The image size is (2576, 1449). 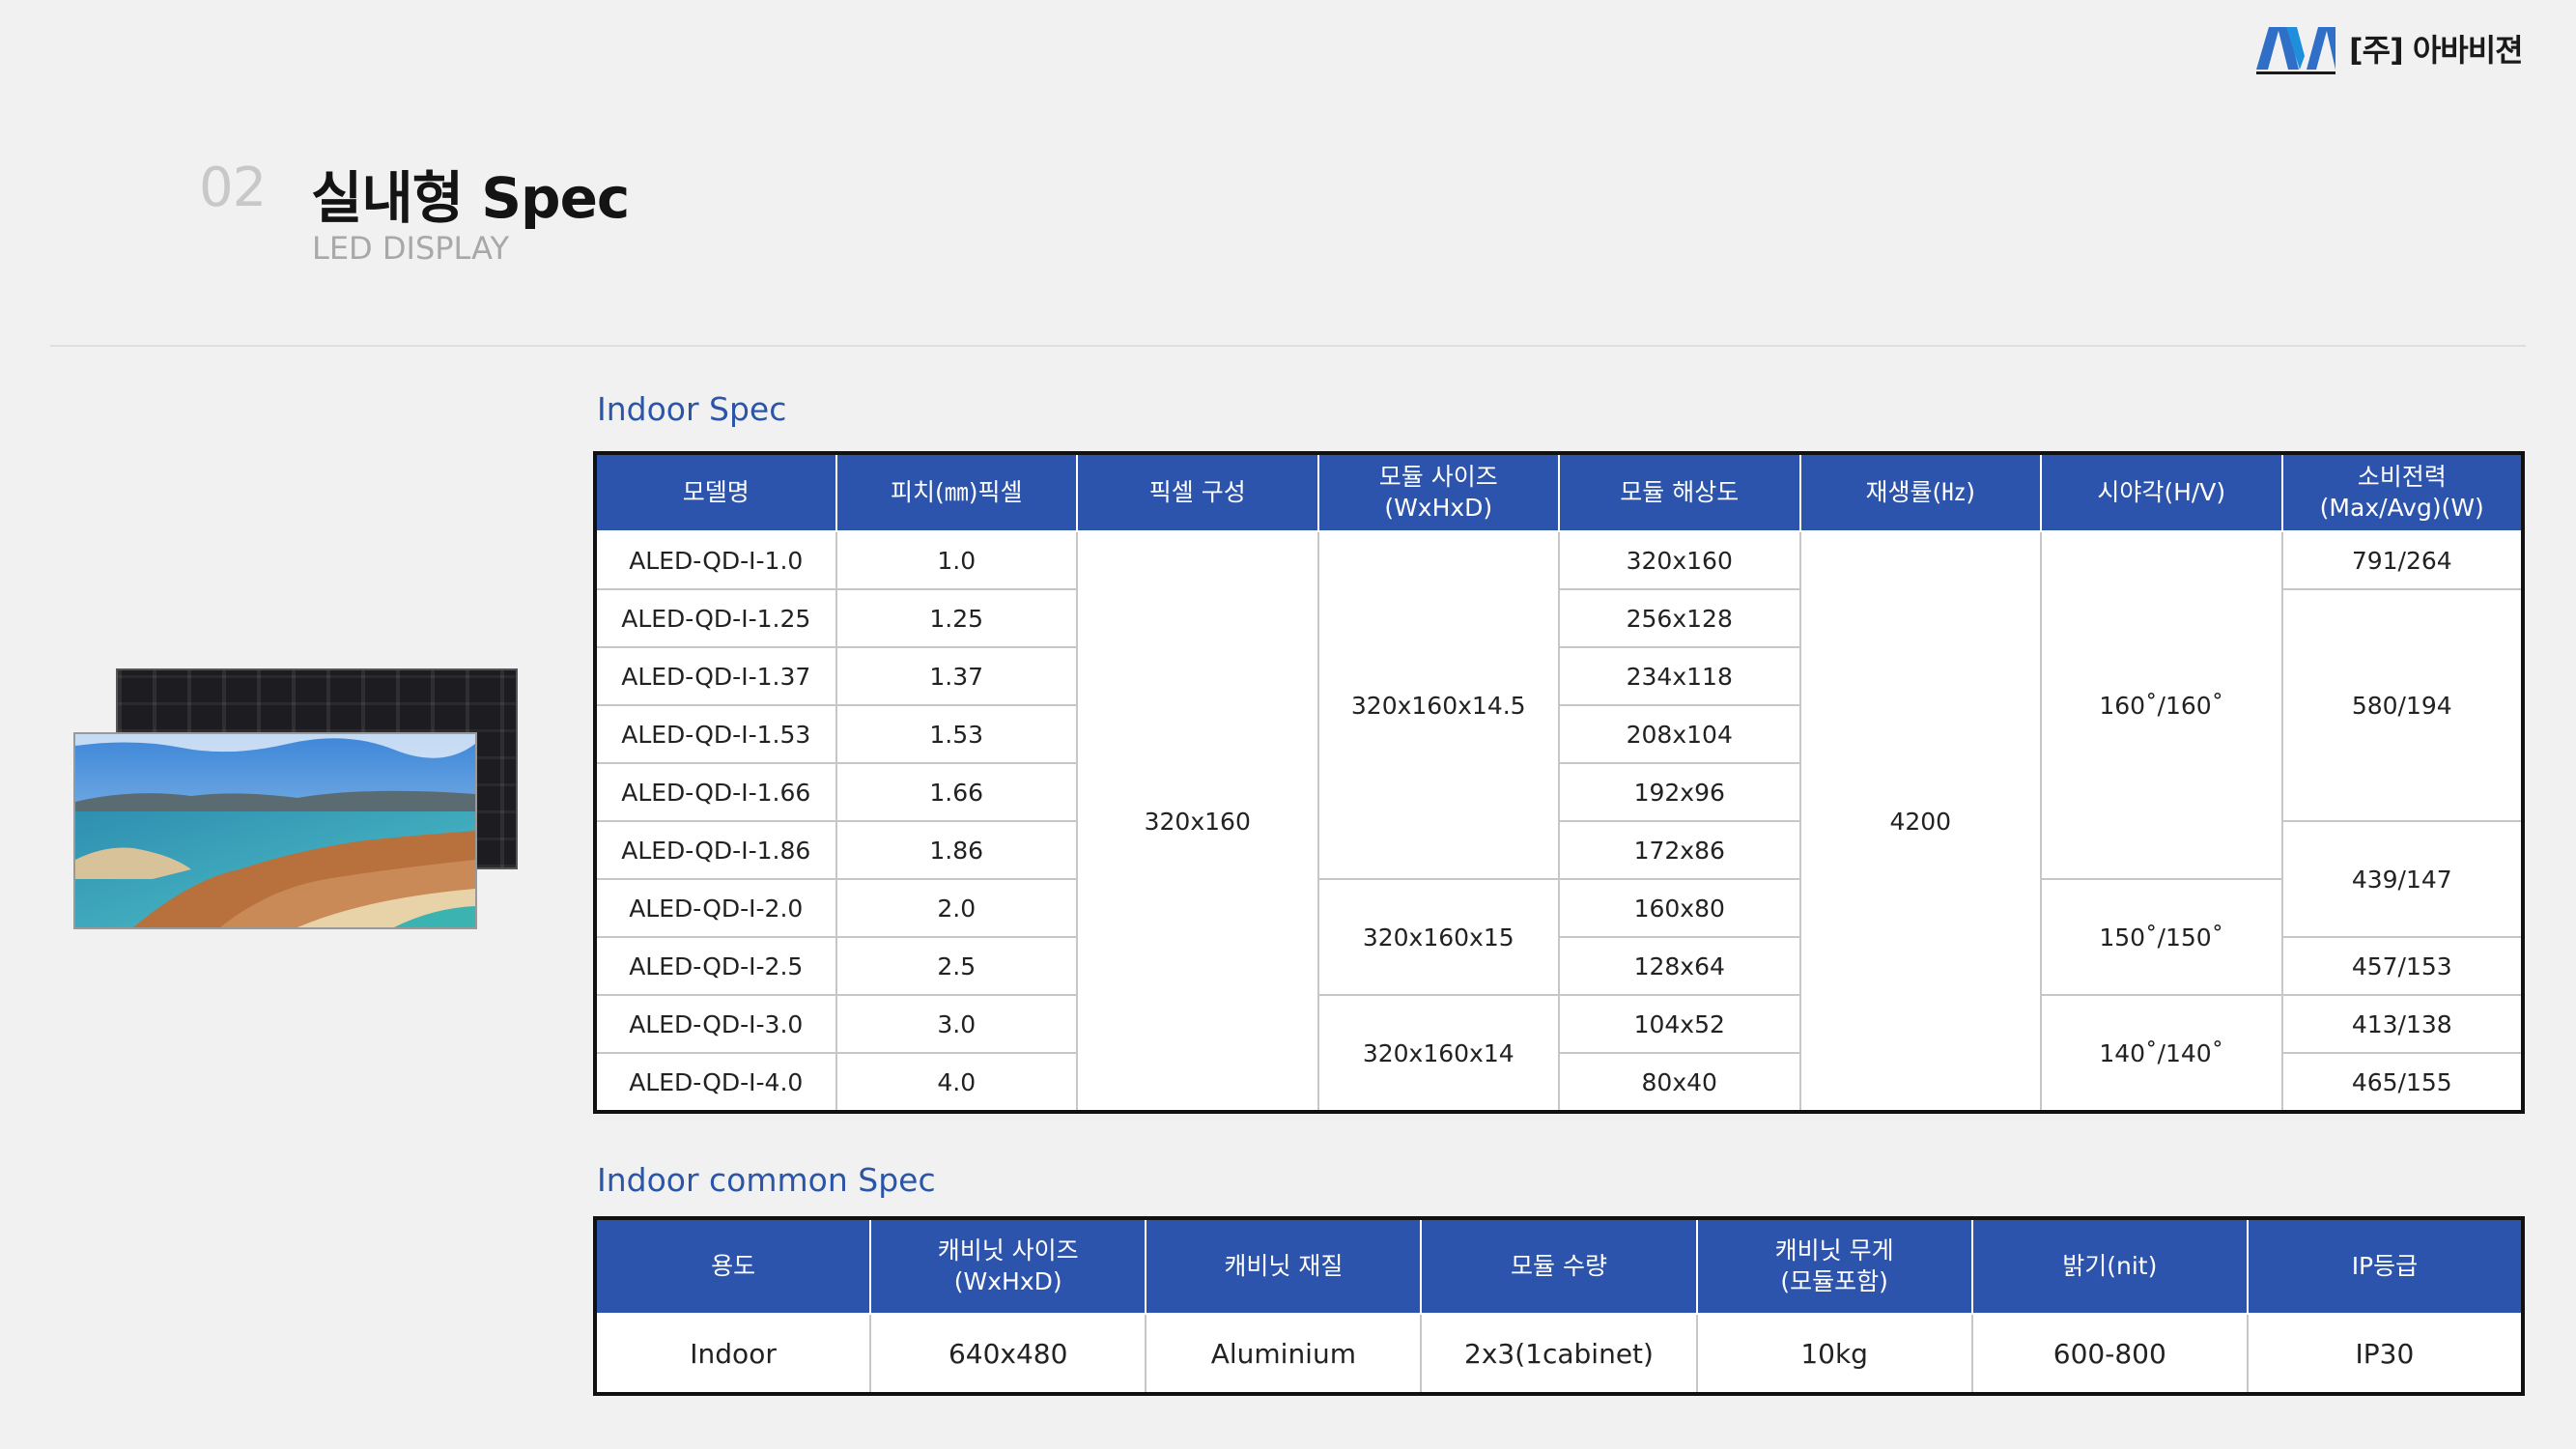 I want to click on header-module-size: 모듈 사이즈 (WxHxD), so click(x=1438, y=492).